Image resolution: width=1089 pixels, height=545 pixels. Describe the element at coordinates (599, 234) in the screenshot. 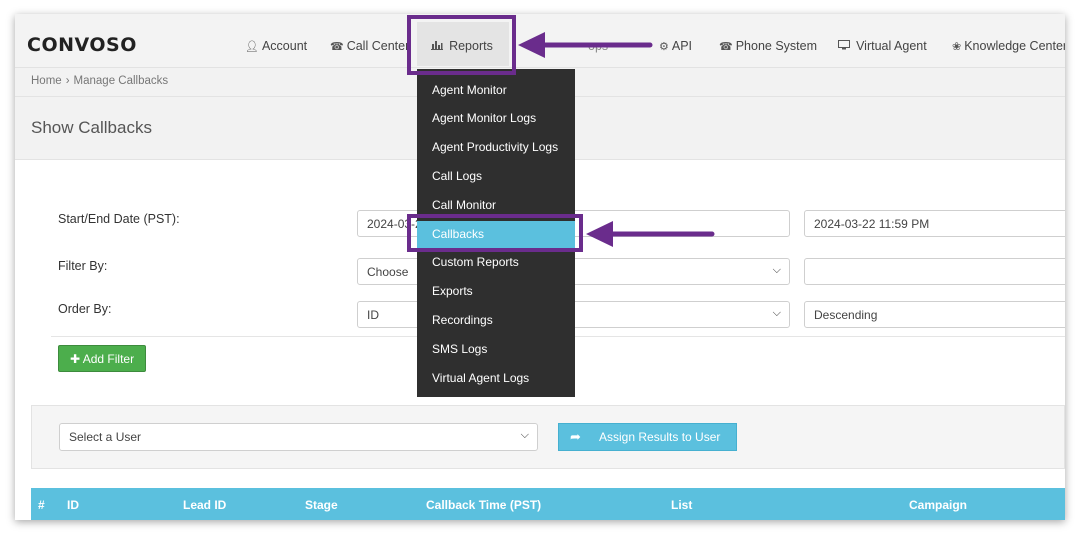

I see `callbacks-arrow-head` at that location.